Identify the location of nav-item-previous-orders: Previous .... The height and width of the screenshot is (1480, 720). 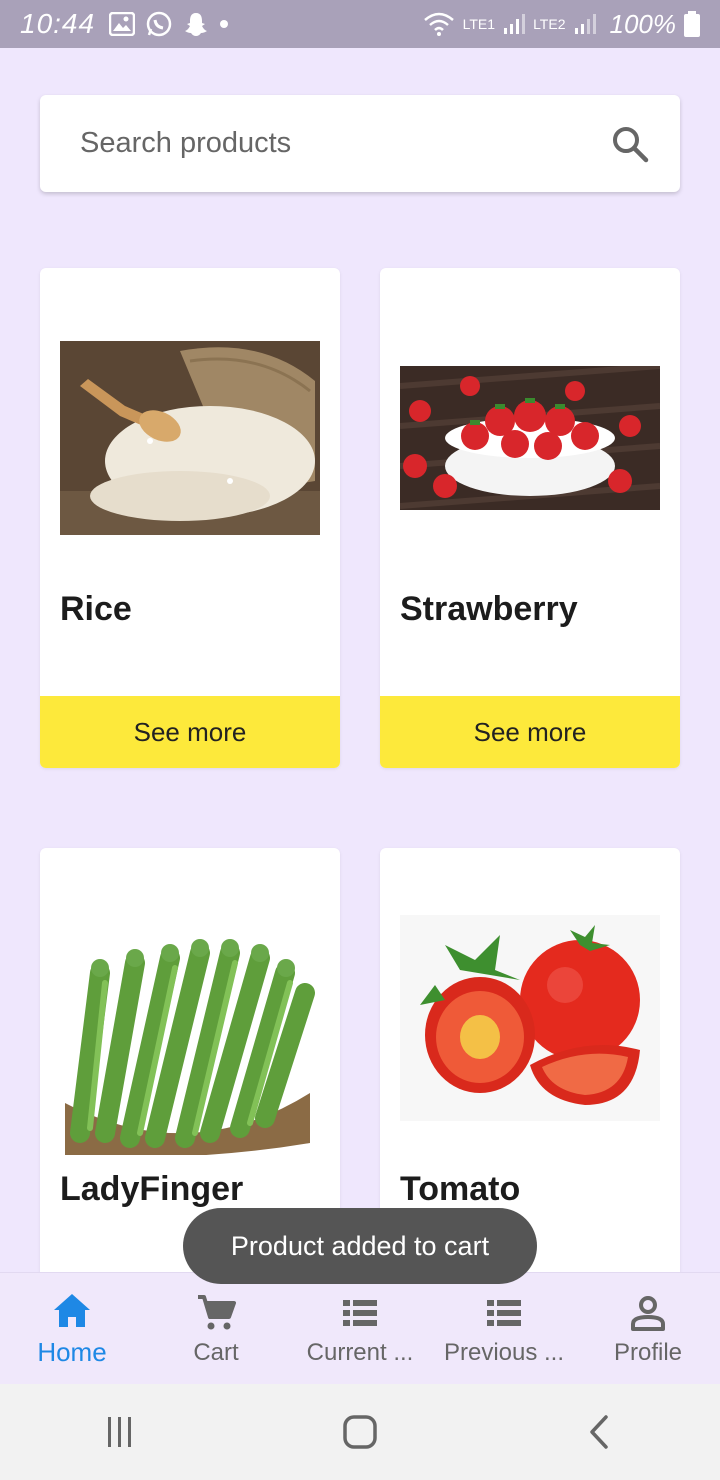
(504, 1328).